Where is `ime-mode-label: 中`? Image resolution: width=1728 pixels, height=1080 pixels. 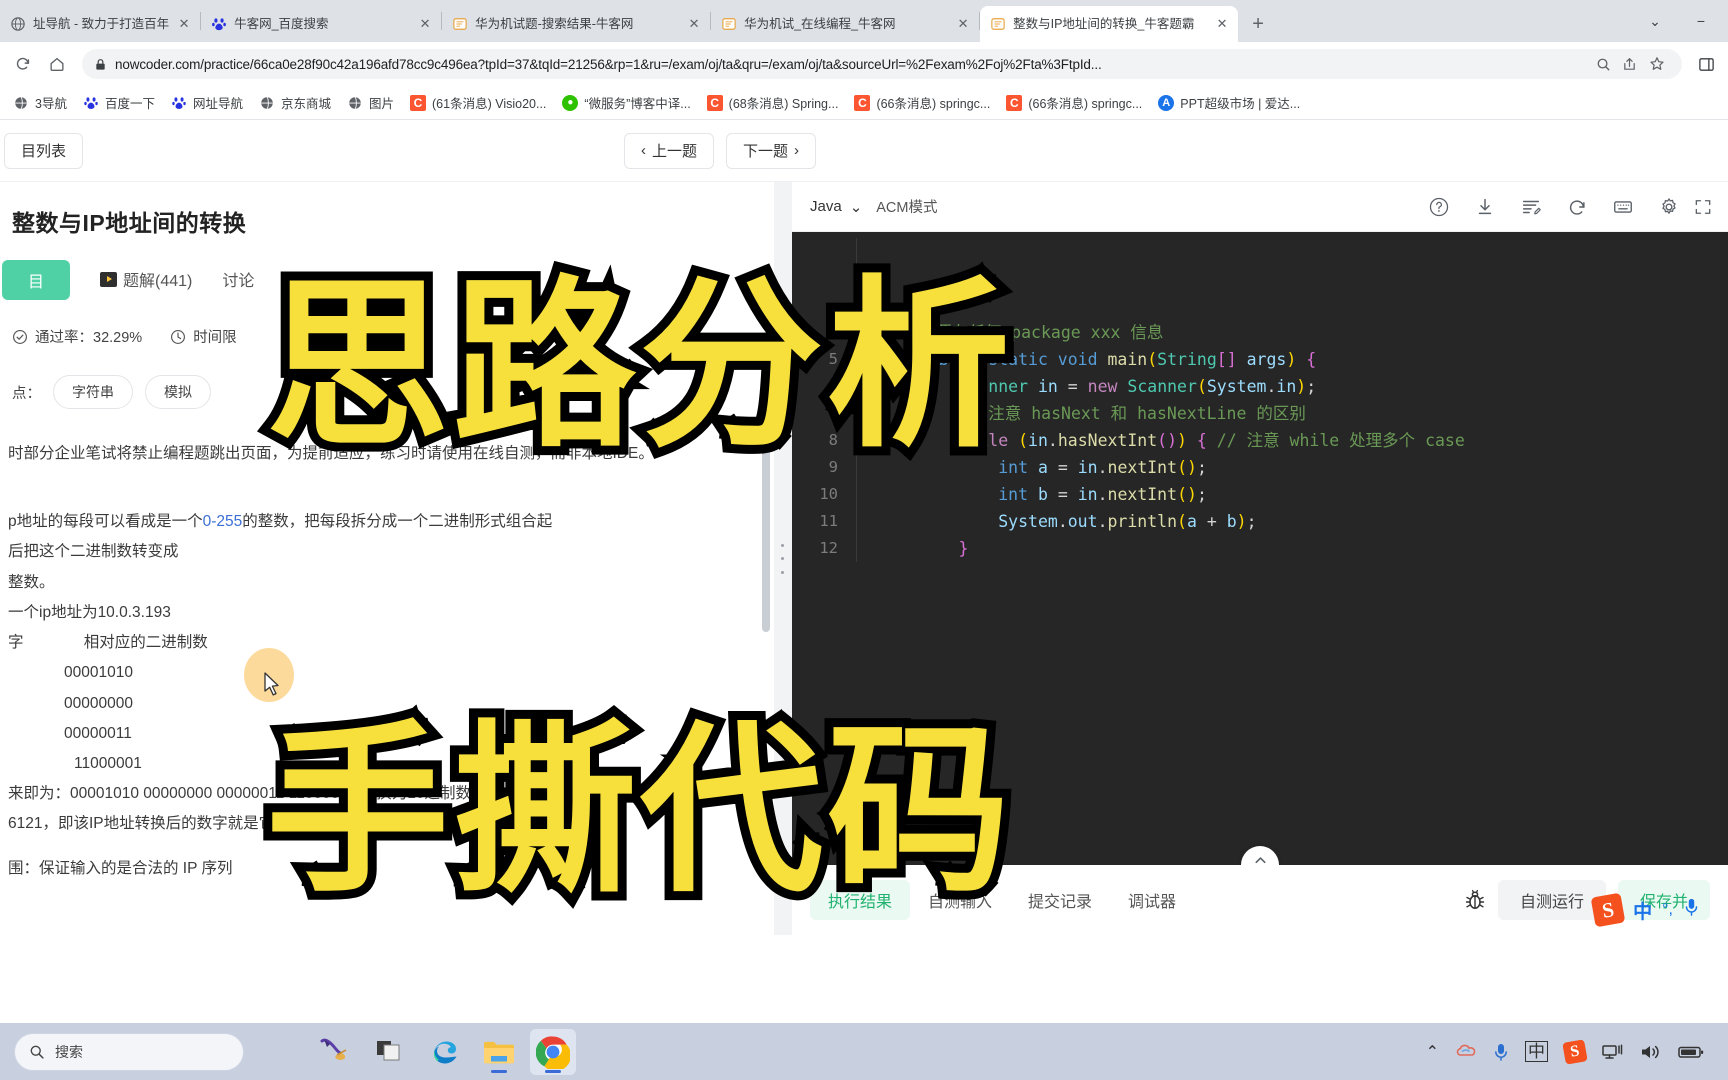 ime-mode-label: 中 is located at coordinates (1642, 910).